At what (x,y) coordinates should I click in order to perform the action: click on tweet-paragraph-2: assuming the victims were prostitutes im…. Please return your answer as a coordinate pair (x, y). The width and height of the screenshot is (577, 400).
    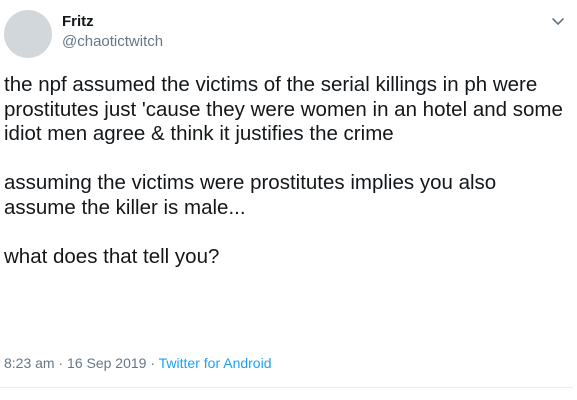
    Looking at the image, I should click on (250, 195).